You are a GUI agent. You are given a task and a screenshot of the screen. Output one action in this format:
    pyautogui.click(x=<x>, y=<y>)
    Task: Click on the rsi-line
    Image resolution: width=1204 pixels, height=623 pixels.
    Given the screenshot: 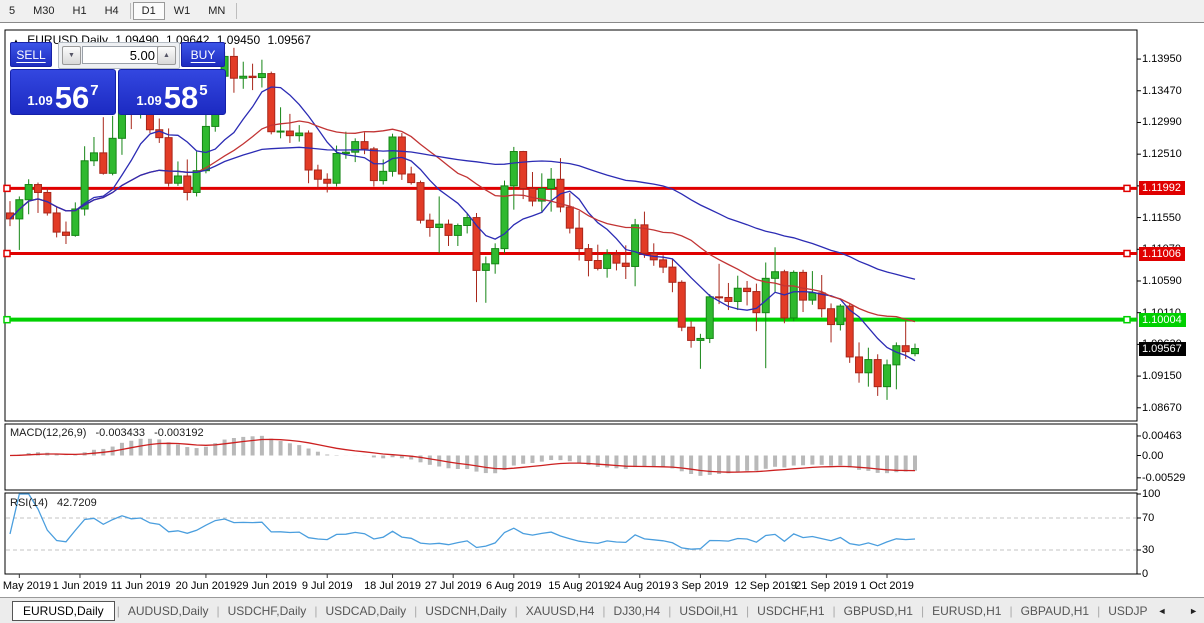 What is the action you would take?
    pyautogui.click(x=462, y=521)
    